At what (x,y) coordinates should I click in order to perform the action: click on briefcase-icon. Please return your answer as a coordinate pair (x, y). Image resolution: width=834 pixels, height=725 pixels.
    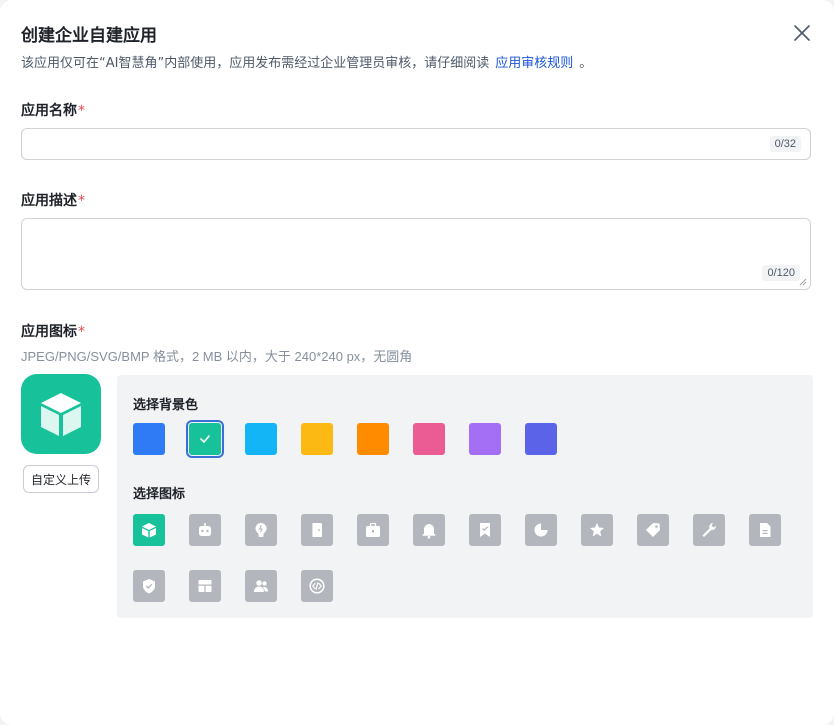
    Looking at the image, I should click on (373, 529).